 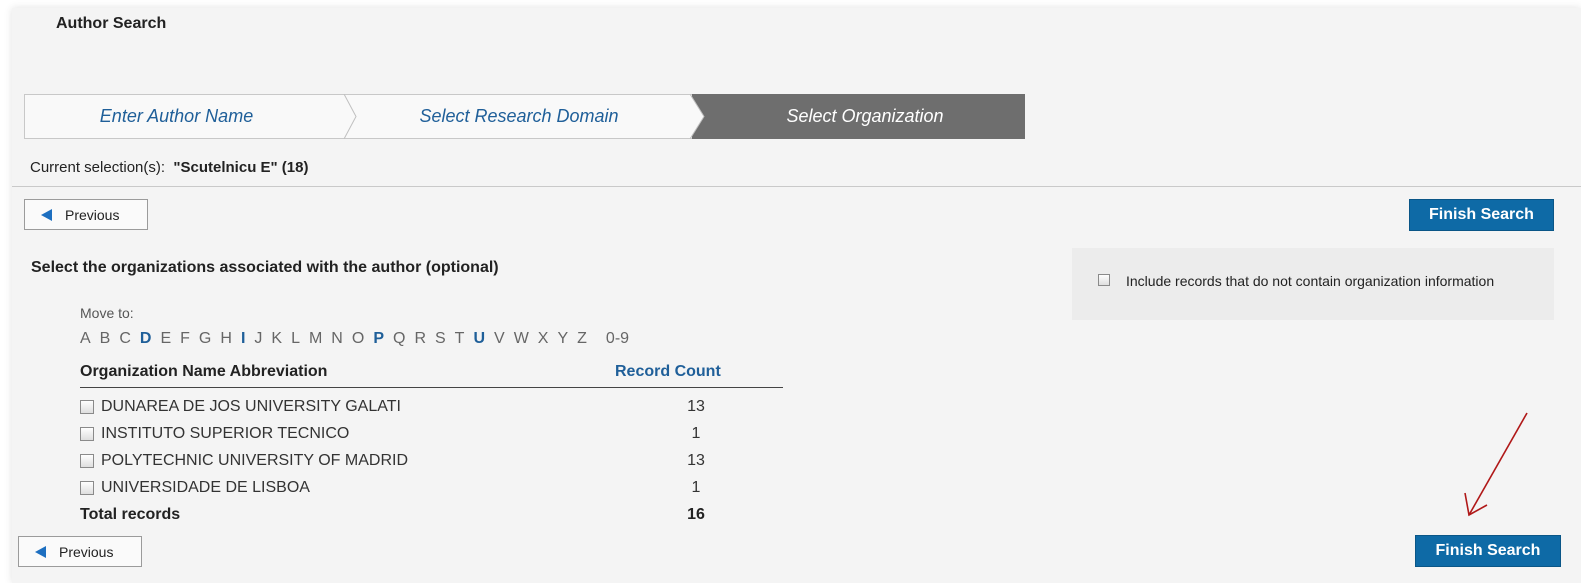 What do you see at coordinates (696, 514) in the screenshot?
I see `total-records-value: 16` at bounding box center [696, 514].